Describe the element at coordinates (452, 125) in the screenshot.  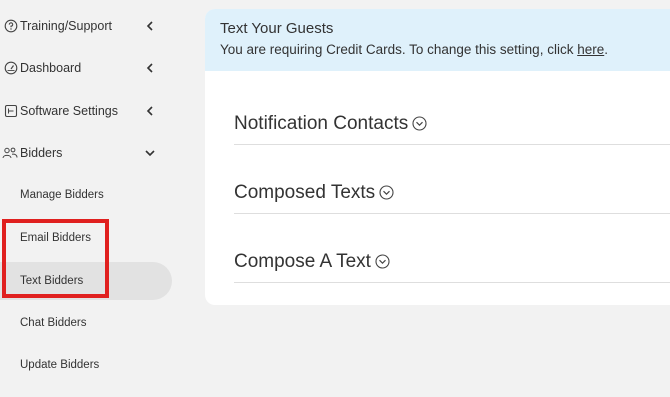
I see `section-notification-contacts: Notification Contacts` at that location.